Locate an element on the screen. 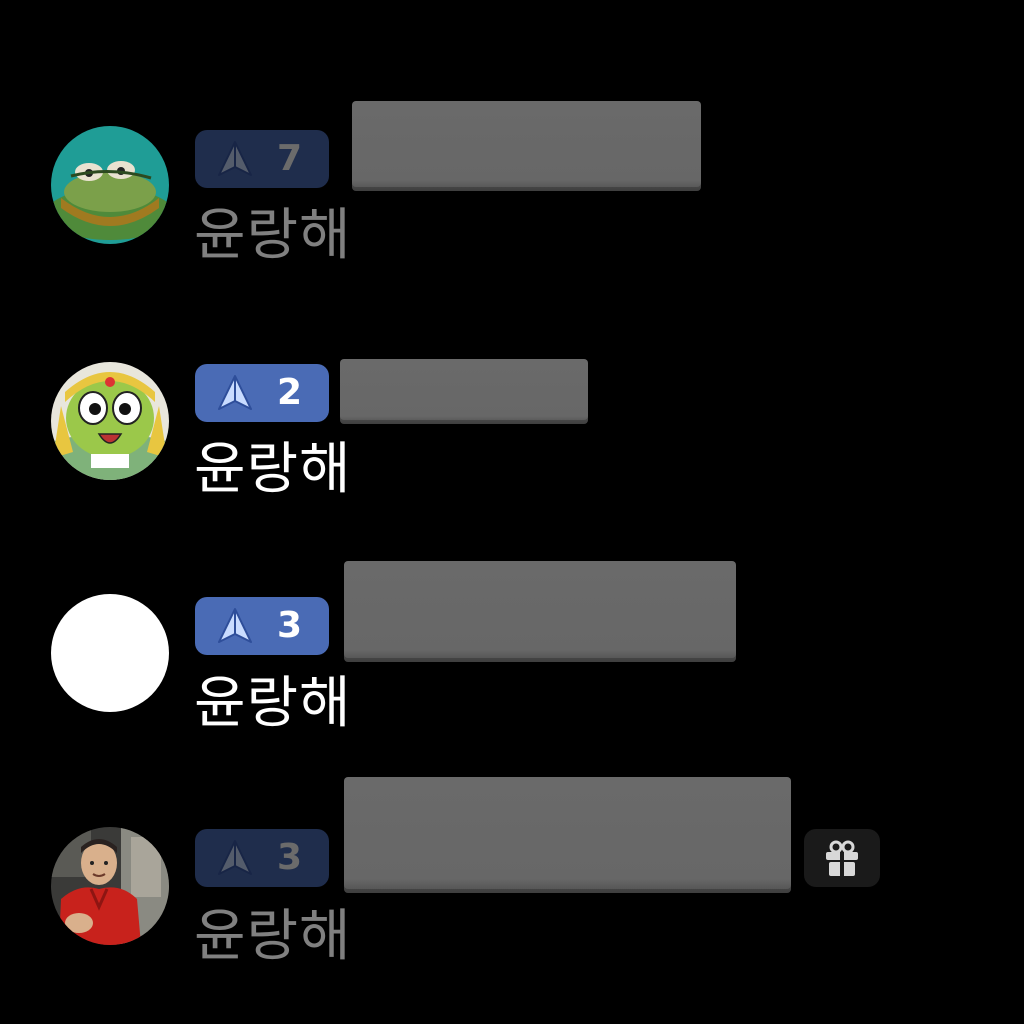 This screenshot has width=1024, height=1024. keroro-avatar-icon is located at coordinates (110, 421).